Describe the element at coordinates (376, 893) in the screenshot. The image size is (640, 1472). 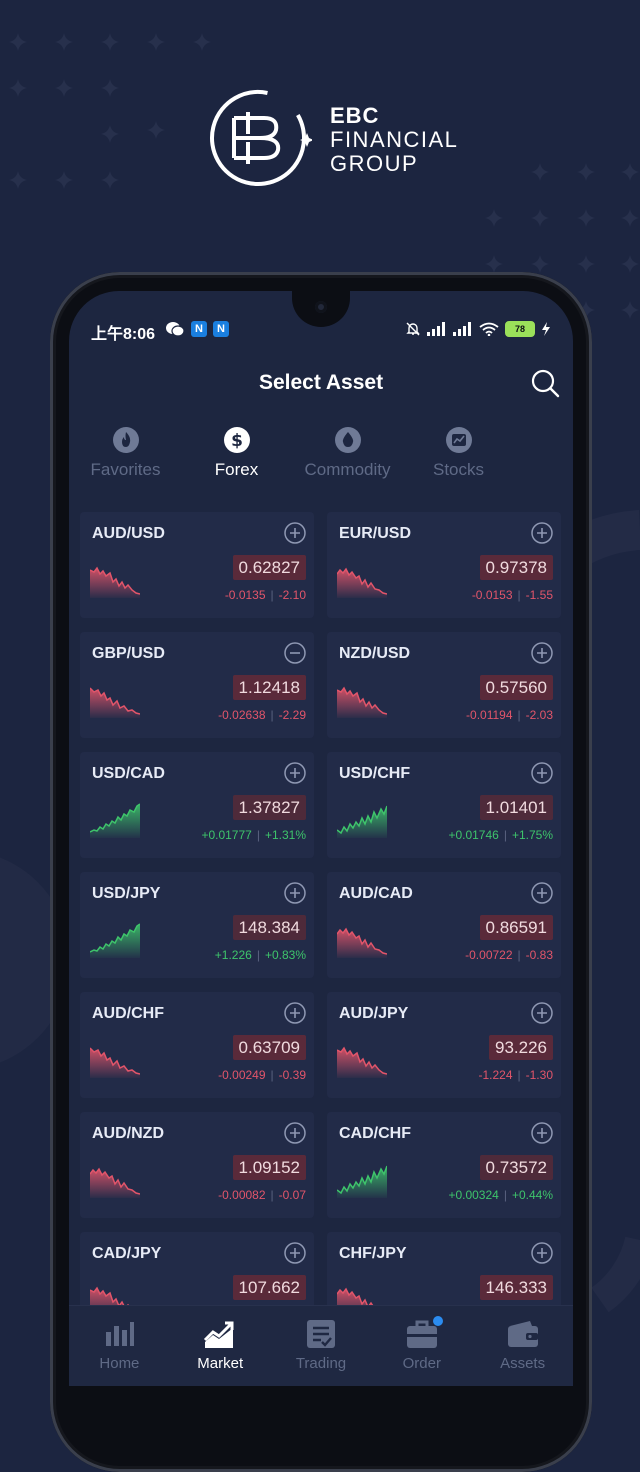
I see `asset-symbol: AUD/CAD` at that location.